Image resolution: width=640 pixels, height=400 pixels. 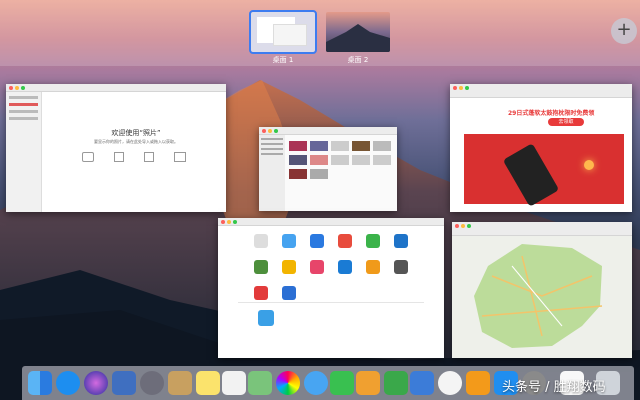 What do you see at coordinates (542, 297) in the screenshot?
I see `map-view` at bounding box center [542, 297].